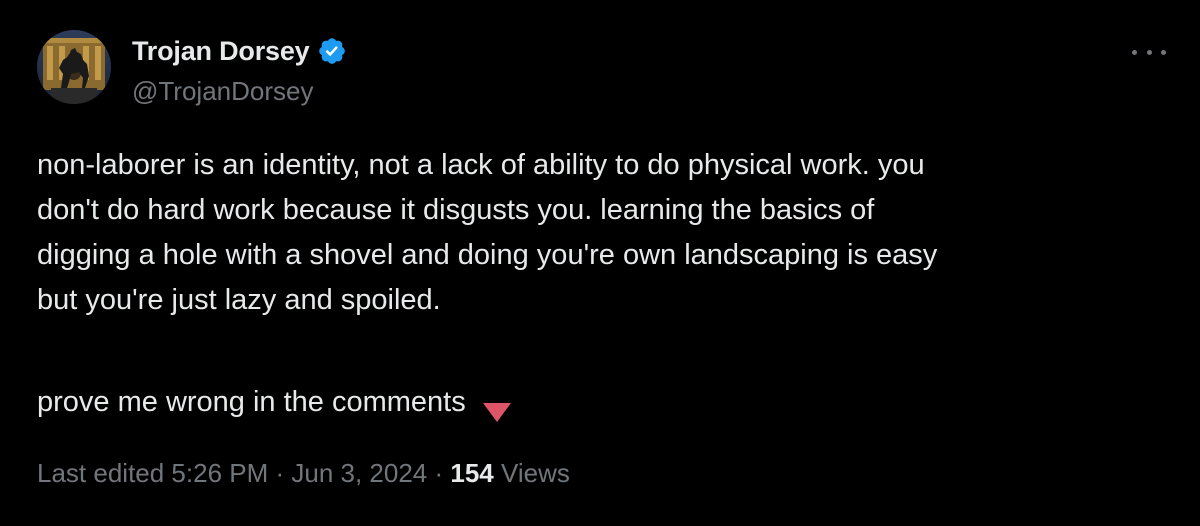 The image size is (1200, 526). I want to click on tweet-cta-line: prove me wrong in the comments, so click(274, 402).